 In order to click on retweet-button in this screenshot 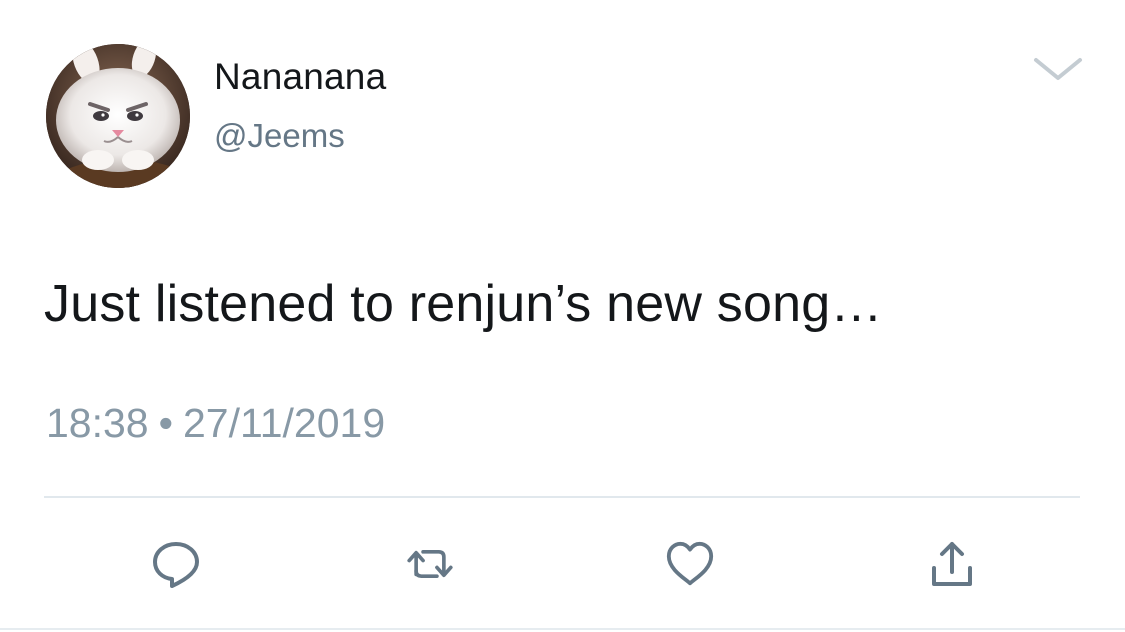, I will do `click(430, 564)`.